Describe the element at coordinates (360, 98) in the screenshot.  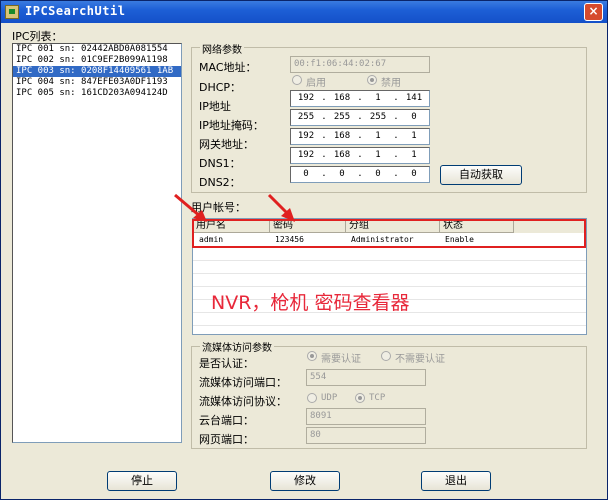
I see `ip-field: 192. 168. 1. 141` at that location.